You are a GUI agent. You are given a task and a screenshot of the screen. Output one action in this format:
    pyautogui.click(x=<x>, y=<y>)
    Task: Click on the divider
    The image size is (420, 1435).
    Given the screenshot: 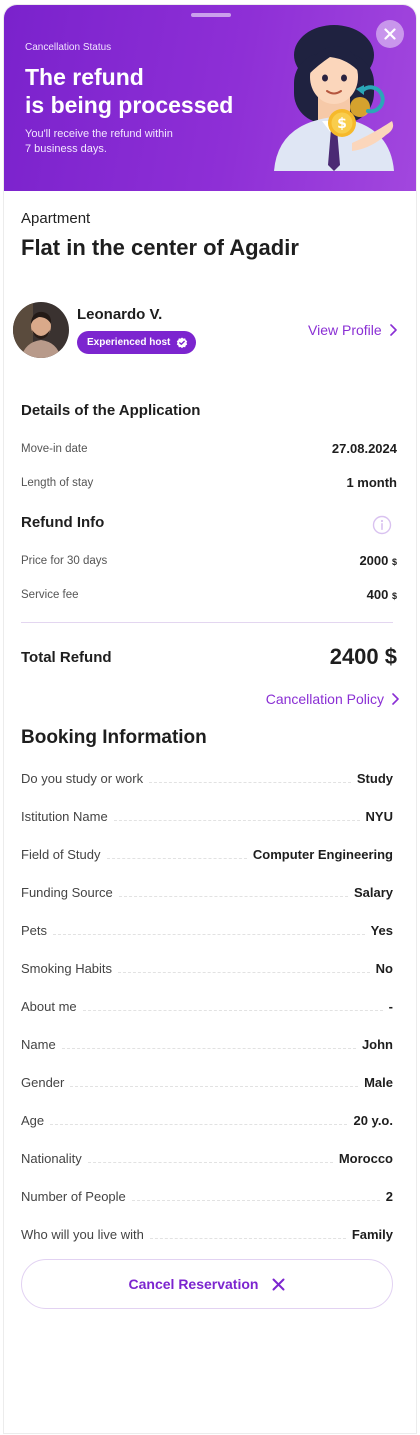 What is the action you would take?
    pyautogui.click(x=207, y=622)
    